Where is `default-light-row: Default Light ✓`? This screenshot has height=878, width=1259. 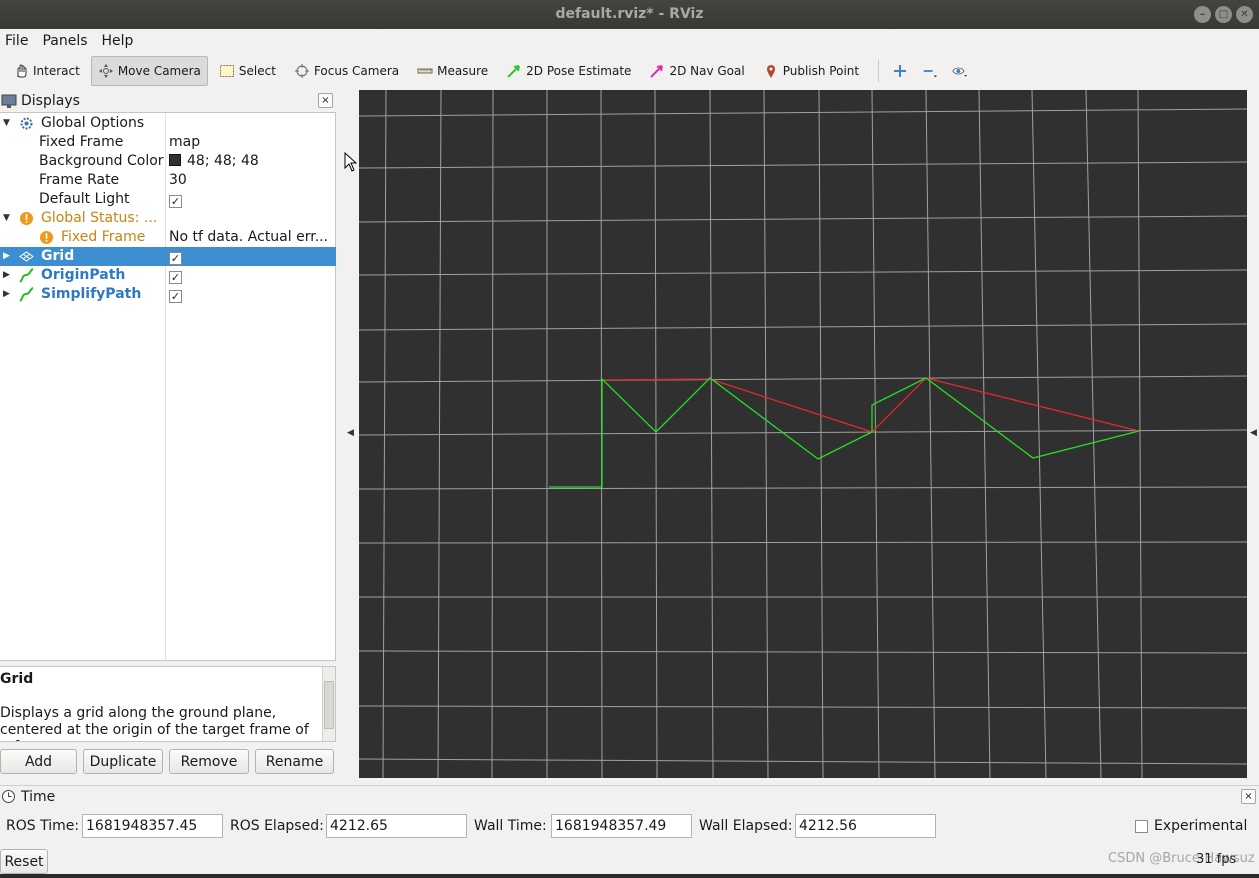
default-light-row: Default Light ✓ is located at coordinates (168, 199).